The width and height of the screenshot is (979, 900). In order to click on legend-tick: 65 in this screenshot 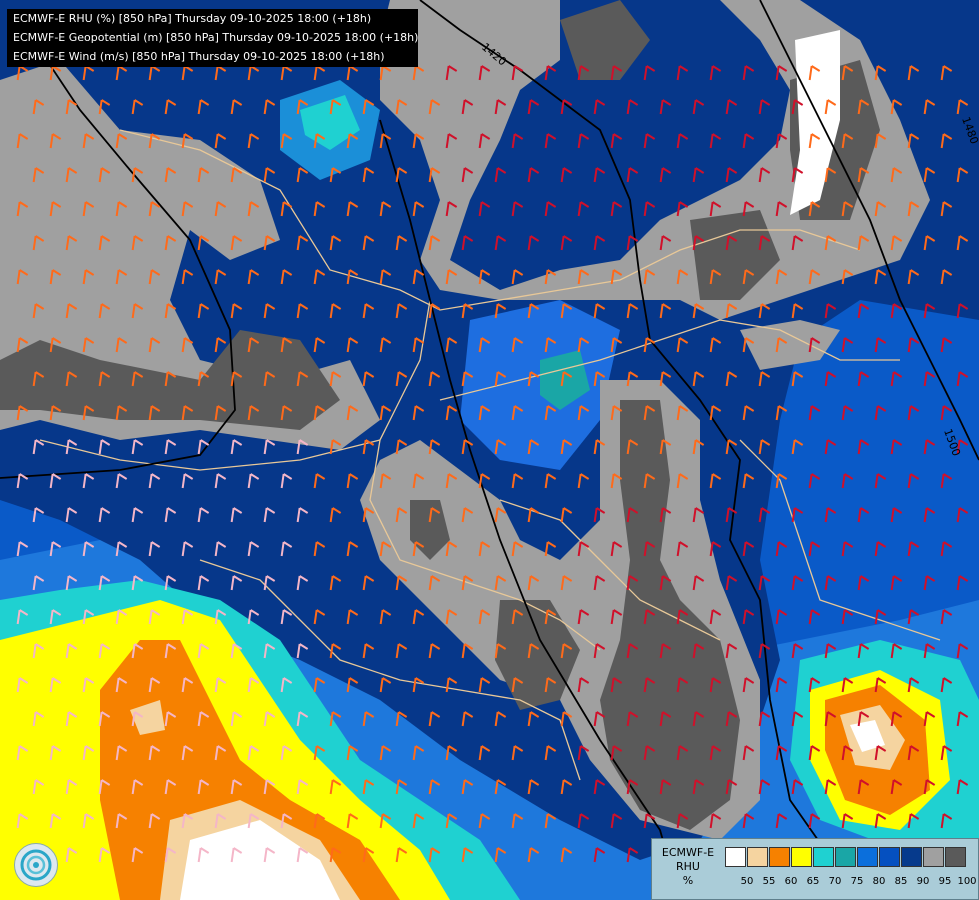, I will do `click(813, 881)`.